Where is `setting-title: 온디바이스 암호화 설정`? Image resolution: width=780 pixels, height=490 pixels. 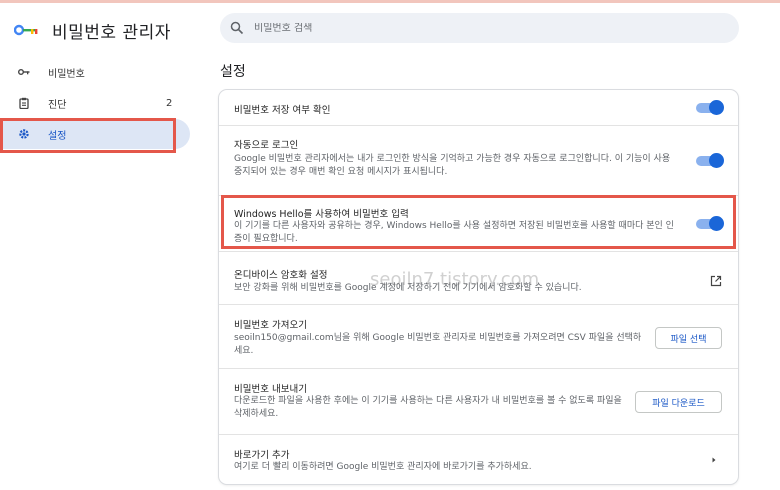
setting-title: 온디바이스 암호화 설정 is located at coordinates (281, 275).